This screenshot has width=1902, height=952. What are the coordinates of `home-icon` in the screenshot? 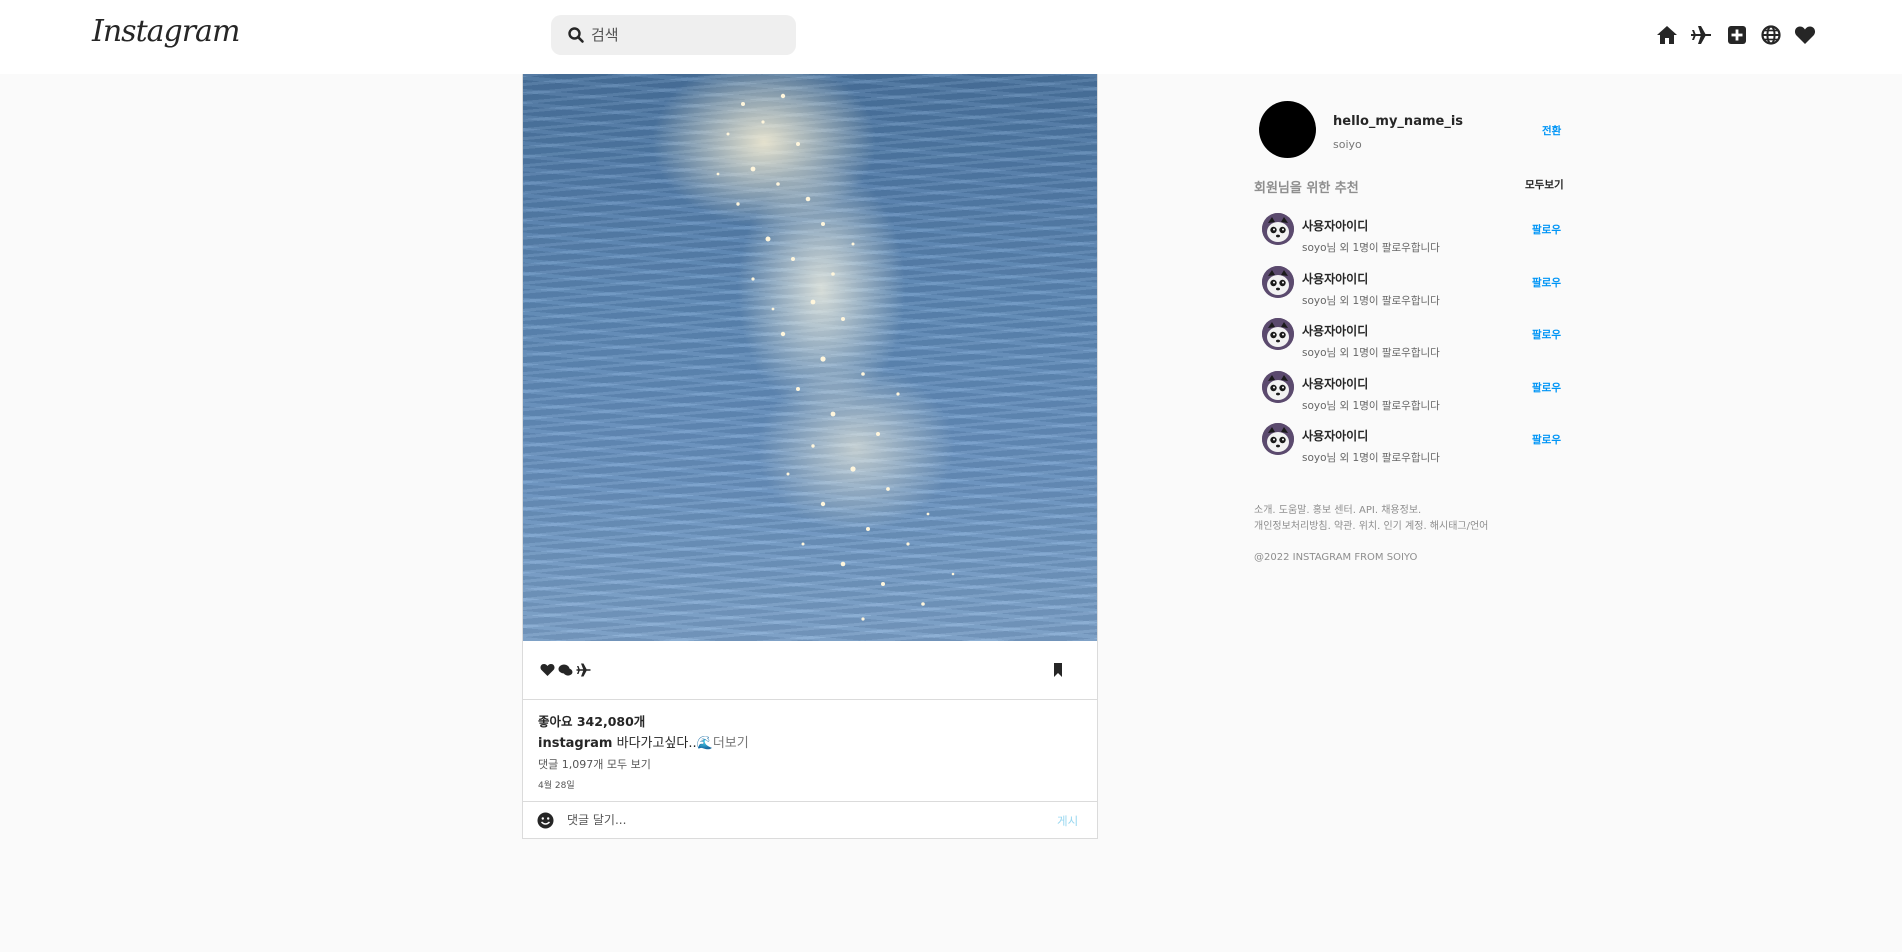 It's located at (1667, 35).